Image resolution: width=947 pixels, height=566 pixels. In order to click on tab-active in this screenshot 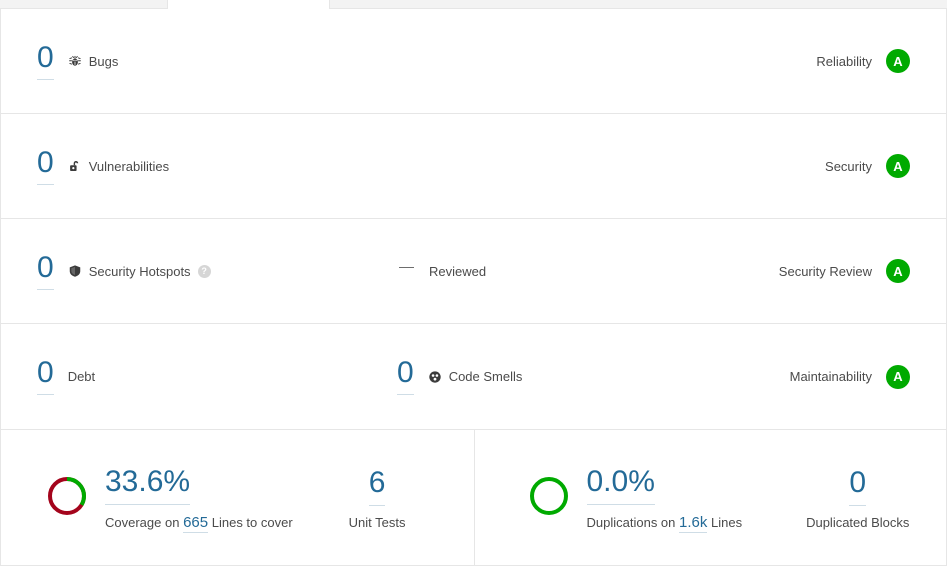, I will do `click(248, 4)`.